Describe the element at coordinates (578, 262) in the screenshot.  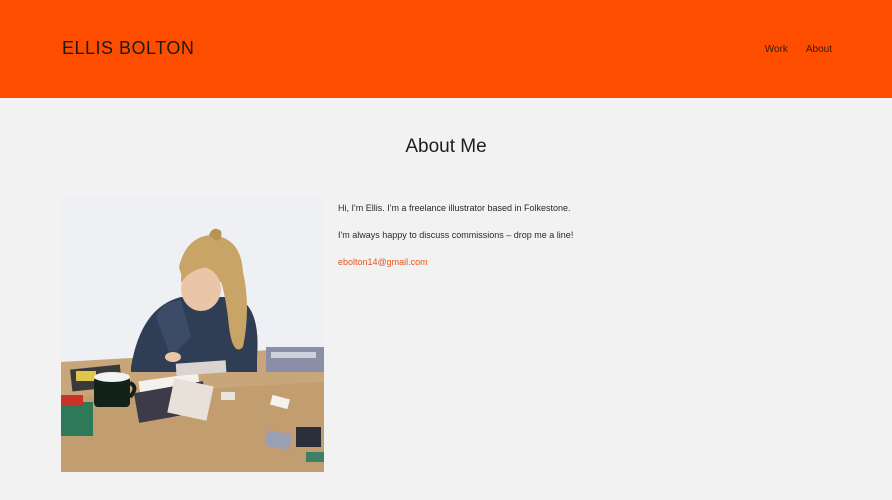
I see `email-link: ebolton14@gmail.com` at that location.